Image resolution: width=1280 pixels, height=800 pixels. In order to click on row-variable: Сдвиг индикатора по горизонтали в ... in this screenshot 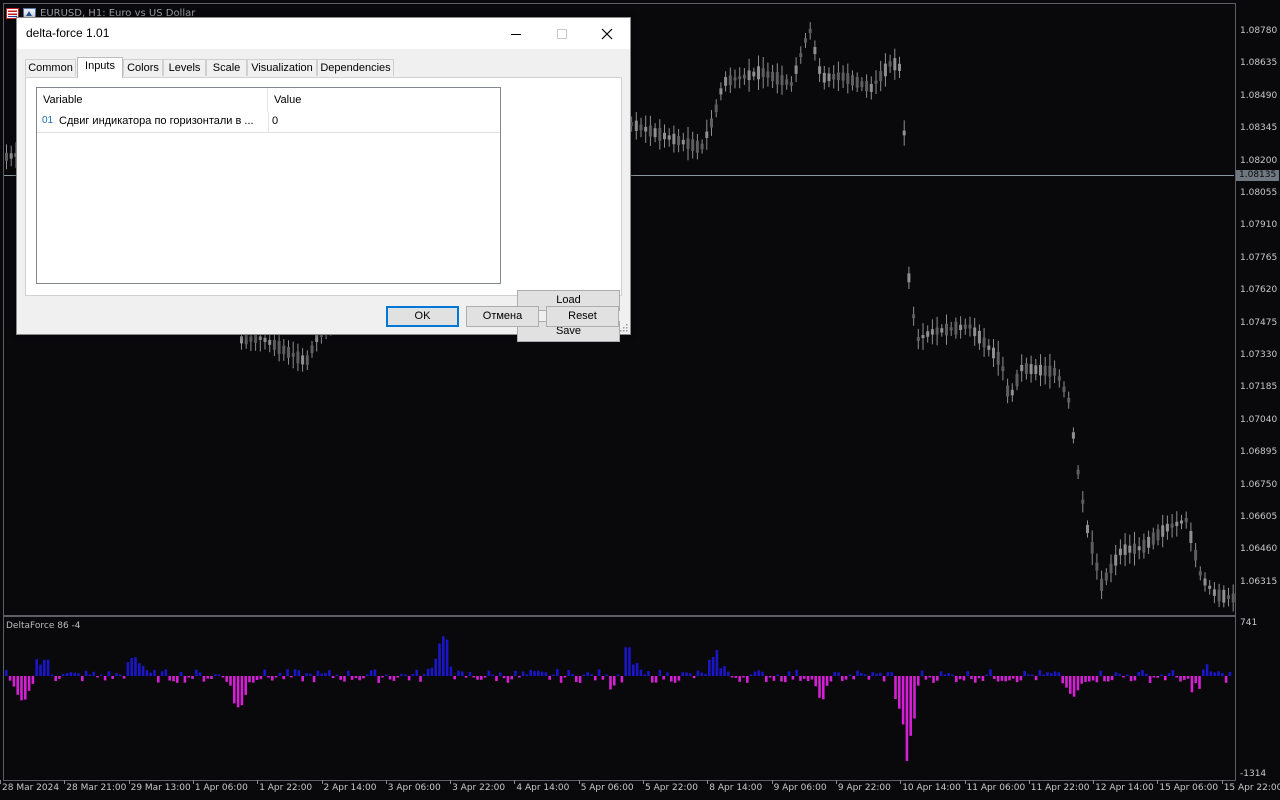, I will do `click(156, 121)`.